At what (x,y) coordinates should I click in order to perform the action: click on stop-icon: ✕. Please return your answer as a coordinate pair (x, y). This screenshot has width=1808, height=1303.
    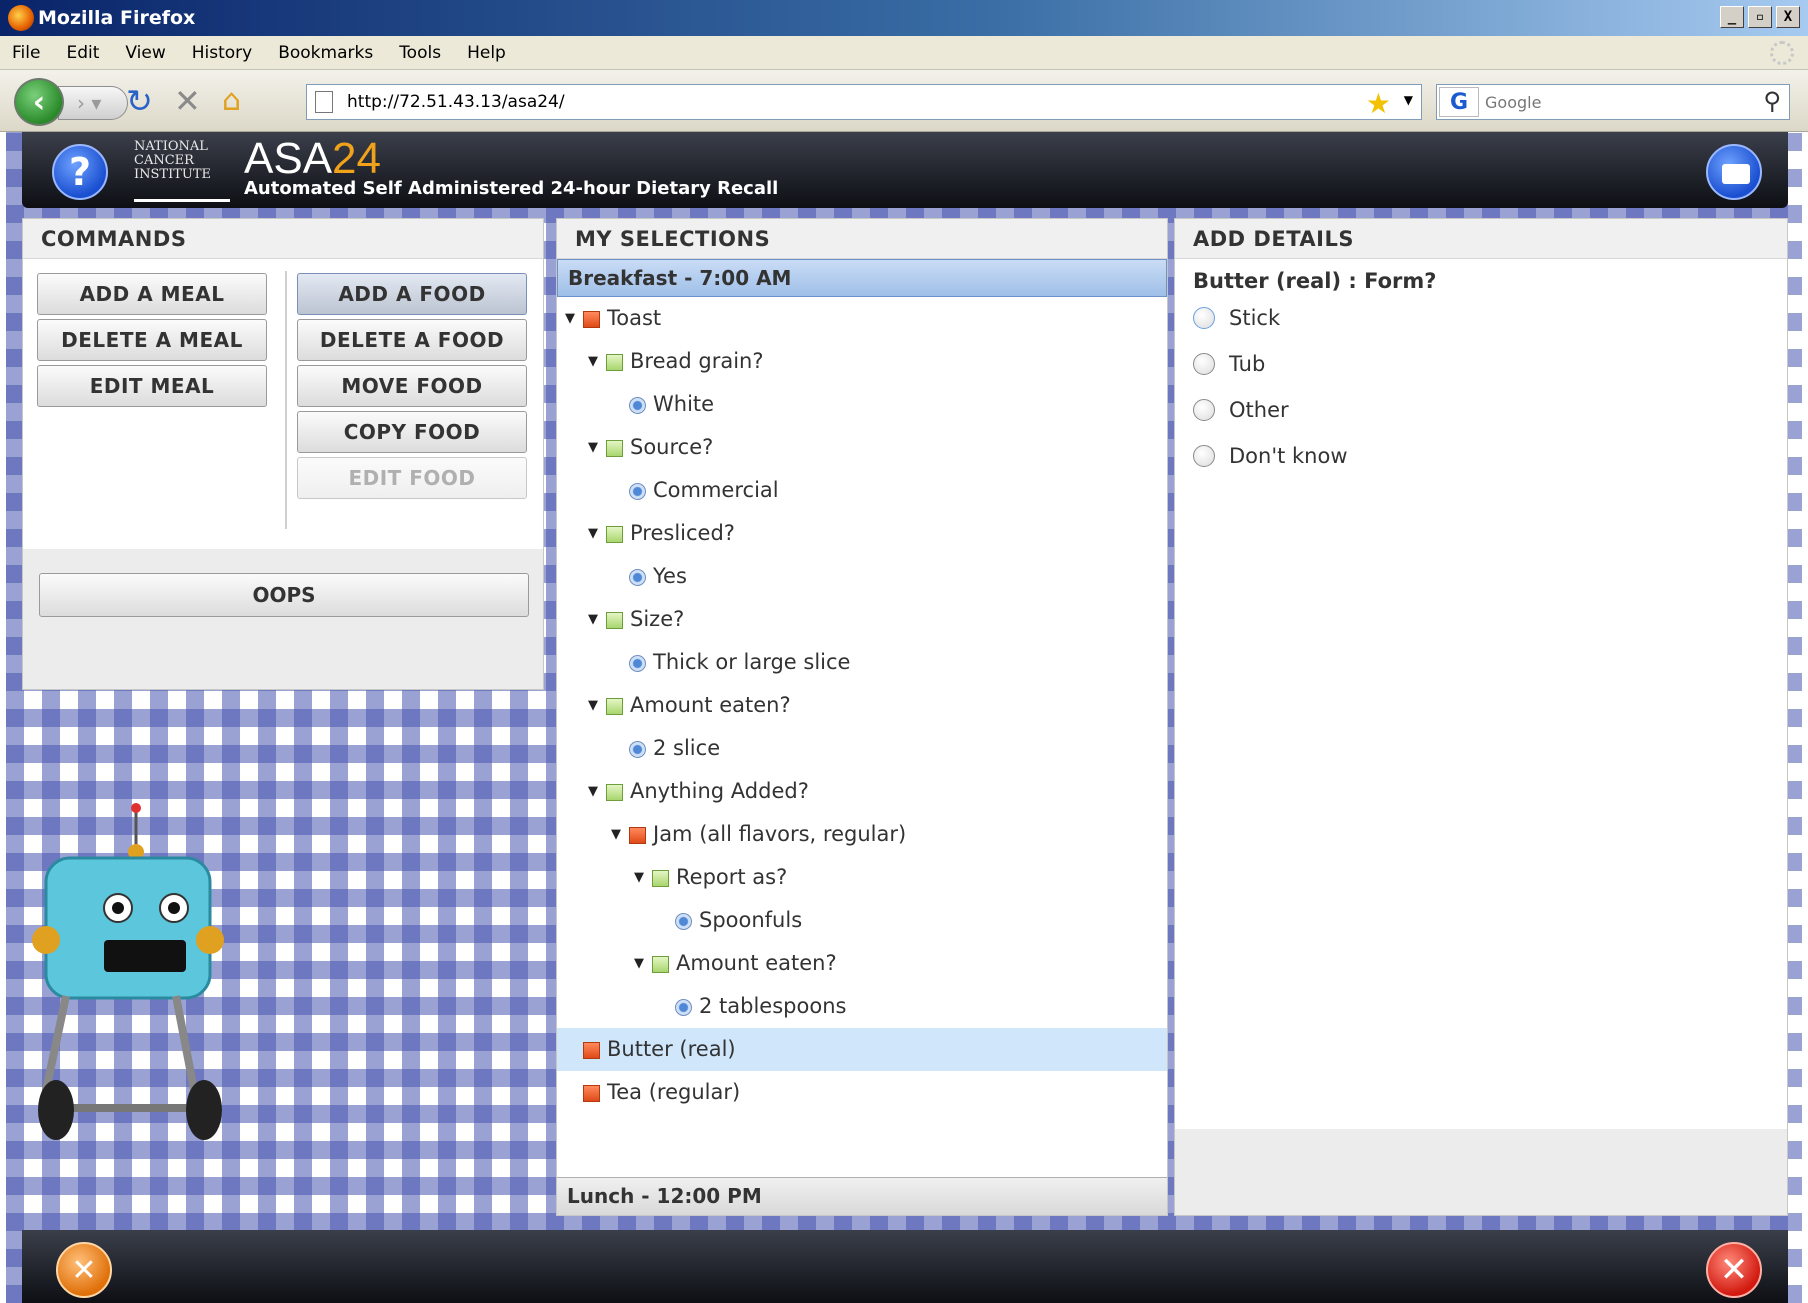
    Looking at the image, I should click on (187, 101).